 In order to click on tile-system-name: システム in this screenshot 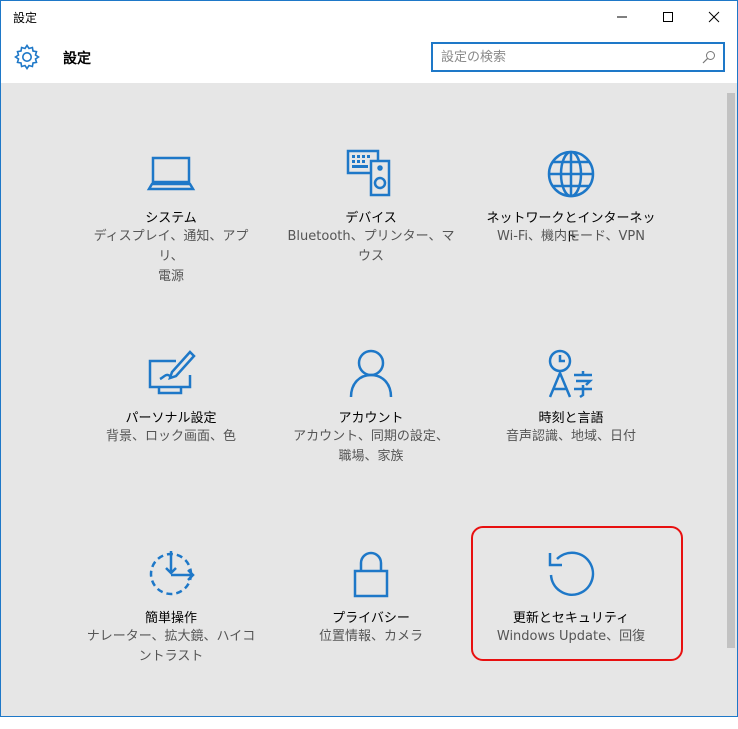, I will do `click(171, 218)`.